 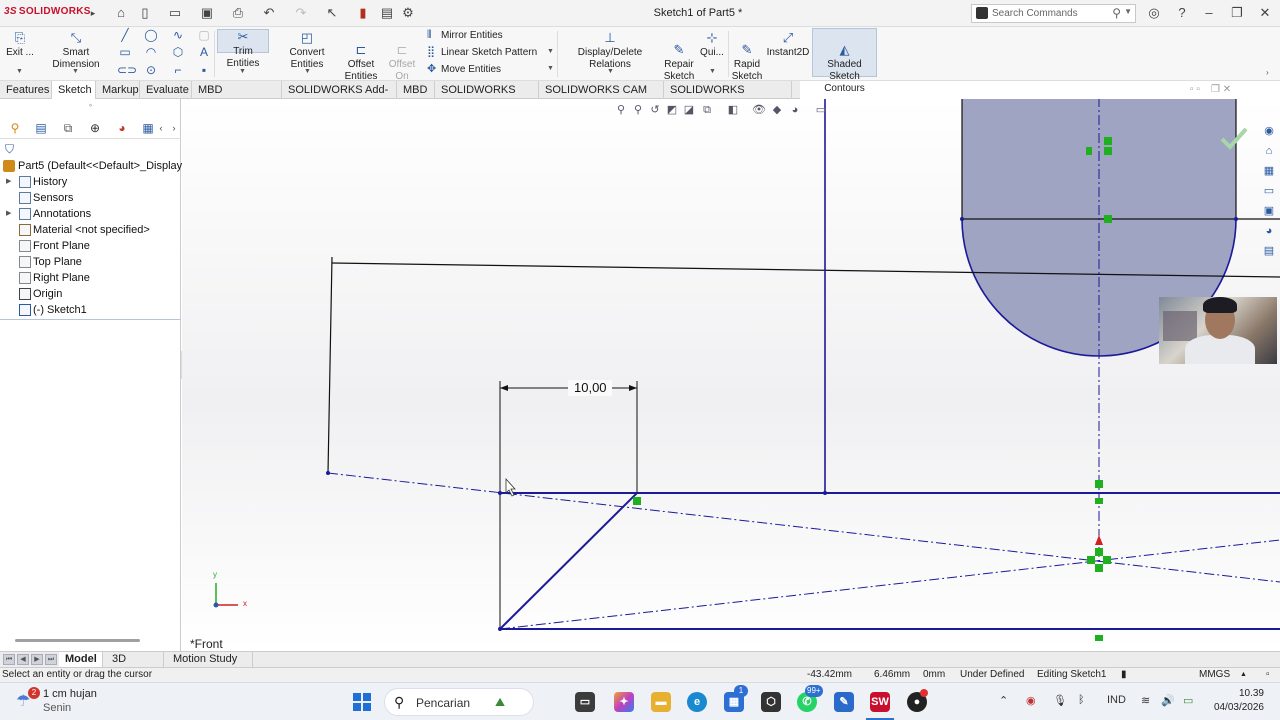 What do you see at coordinates (362, 702) in the screenshot?
I see `start-button` at bounding box center [362, 702].